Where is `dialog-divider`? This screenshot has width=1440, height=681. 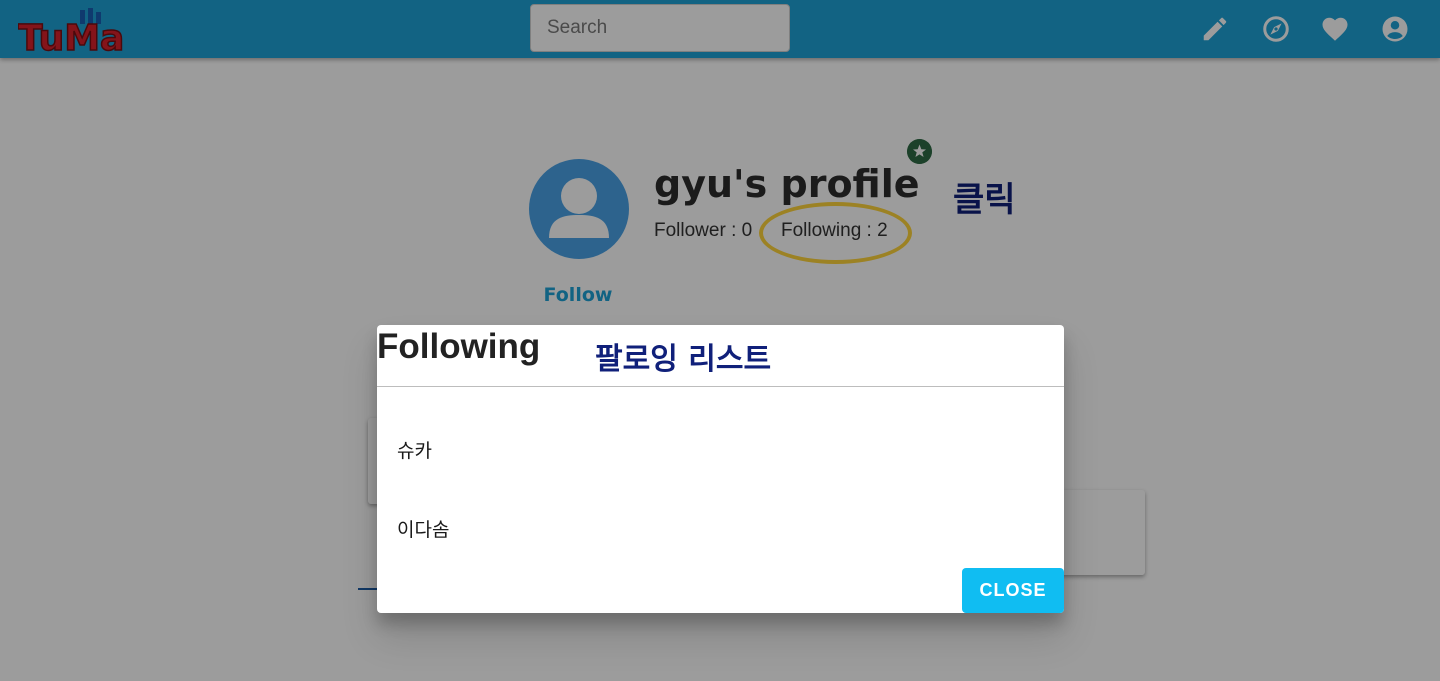
dialog-divider is located at coordinates (720, 386).